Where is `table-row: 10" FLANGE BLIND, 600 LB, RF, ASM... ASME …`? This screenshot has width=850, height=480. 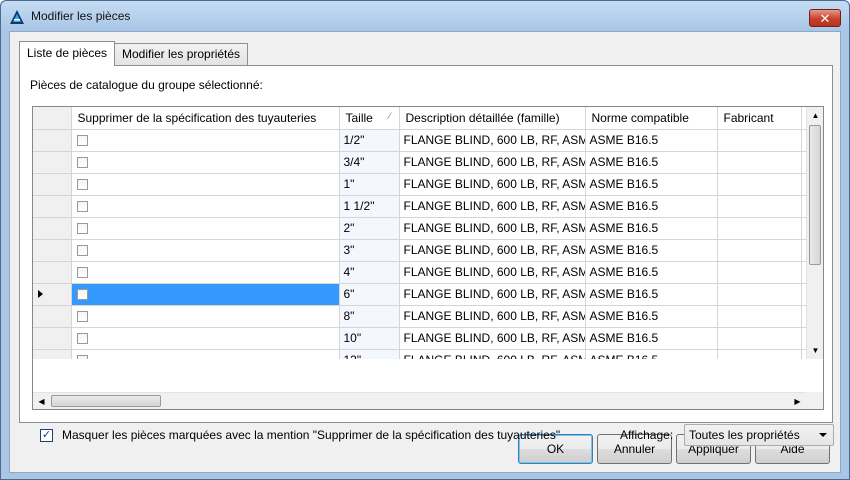 table-row: 10" FLANGE BLIND, 600 LB, RF, ASM... ASME … is located at coordinates (420, 338).